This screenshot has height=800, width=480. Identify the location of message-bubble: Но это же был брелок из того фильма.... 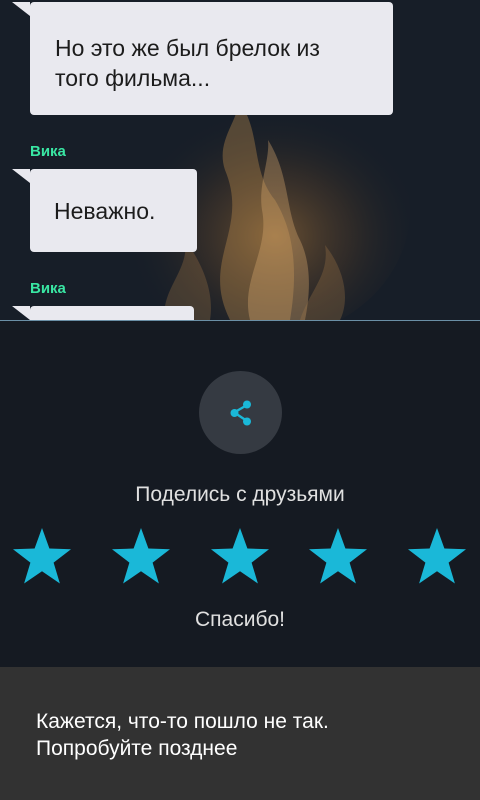
(202, 58).